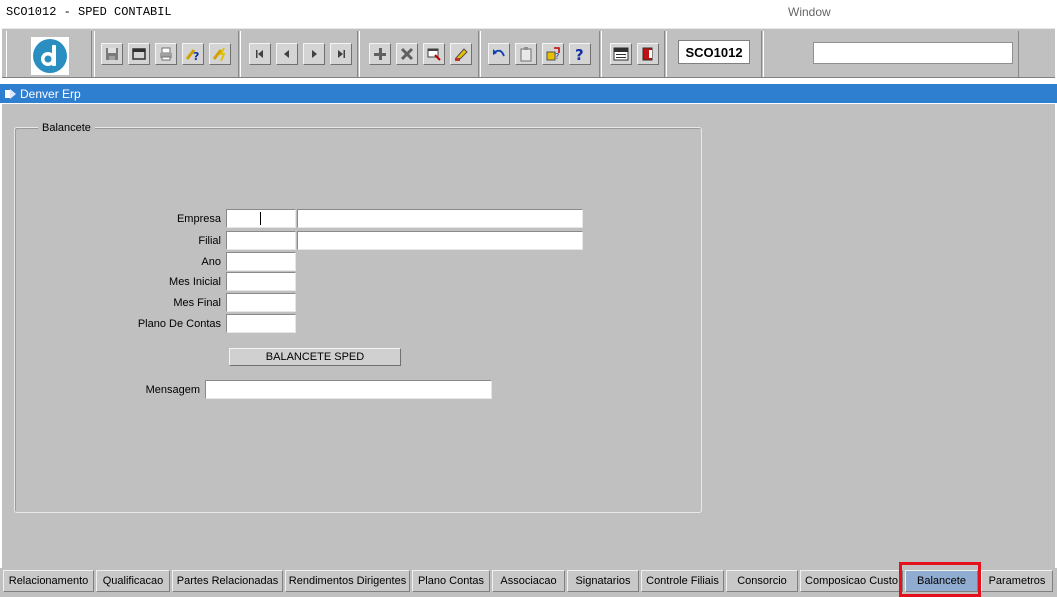 This screenshot has height=597, width=1057. I want to click on tab-parametros: Parametros, so click(1017, 581).